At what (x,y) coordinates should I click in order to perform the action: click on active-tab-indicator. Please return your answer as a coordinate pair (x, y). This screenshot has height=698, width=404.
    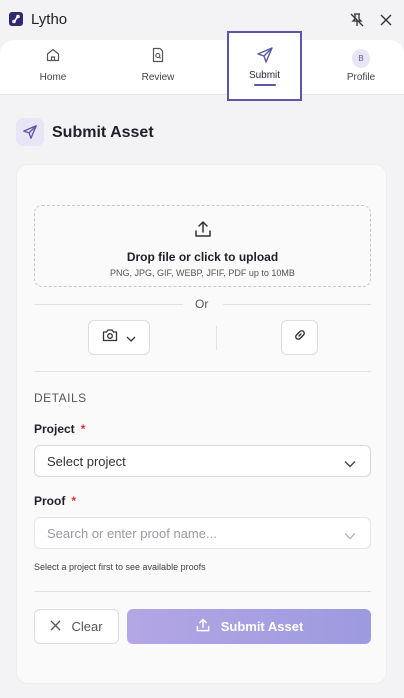
    Looking at the image, I should click on (264, 85).